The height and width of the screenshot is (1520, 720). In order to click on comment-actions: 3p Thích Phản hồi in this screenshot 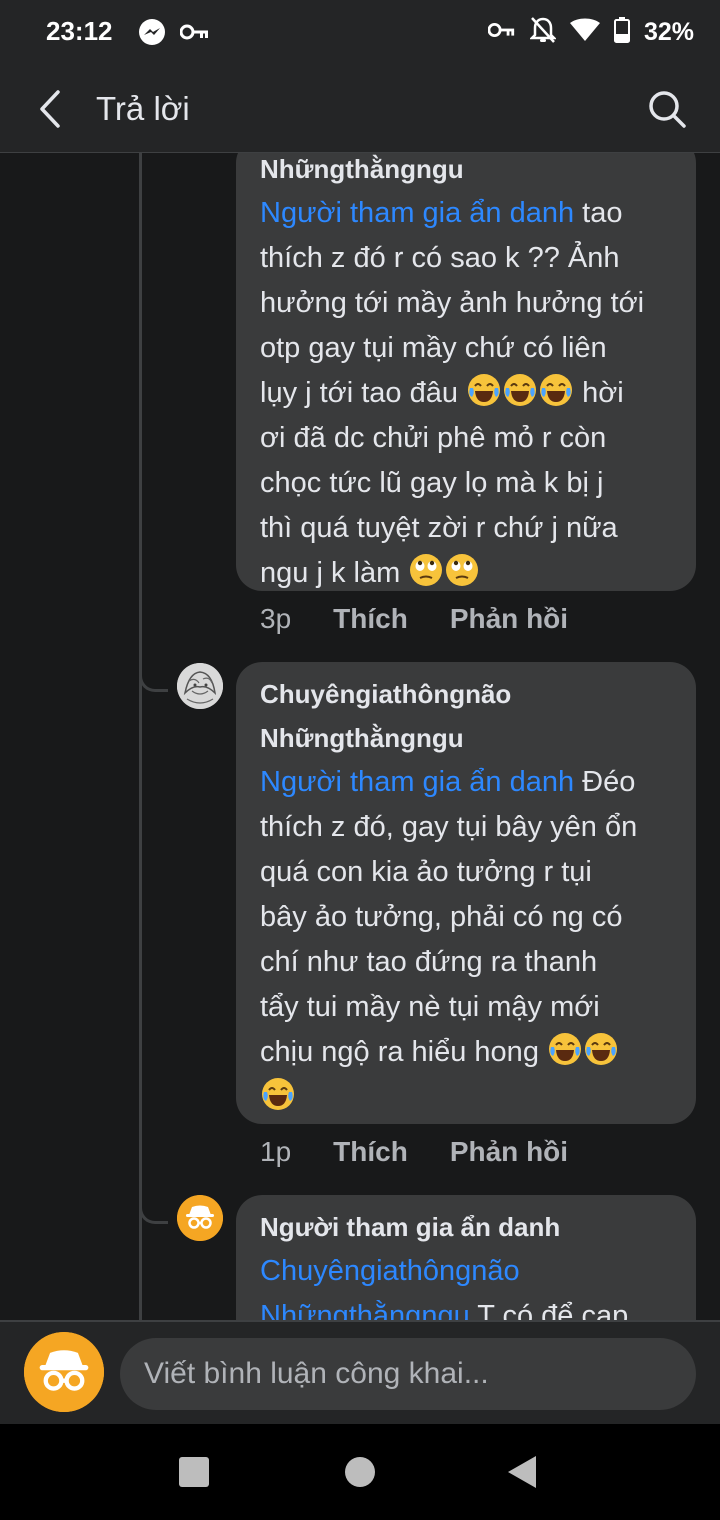, I will do `click(414, 619)`.